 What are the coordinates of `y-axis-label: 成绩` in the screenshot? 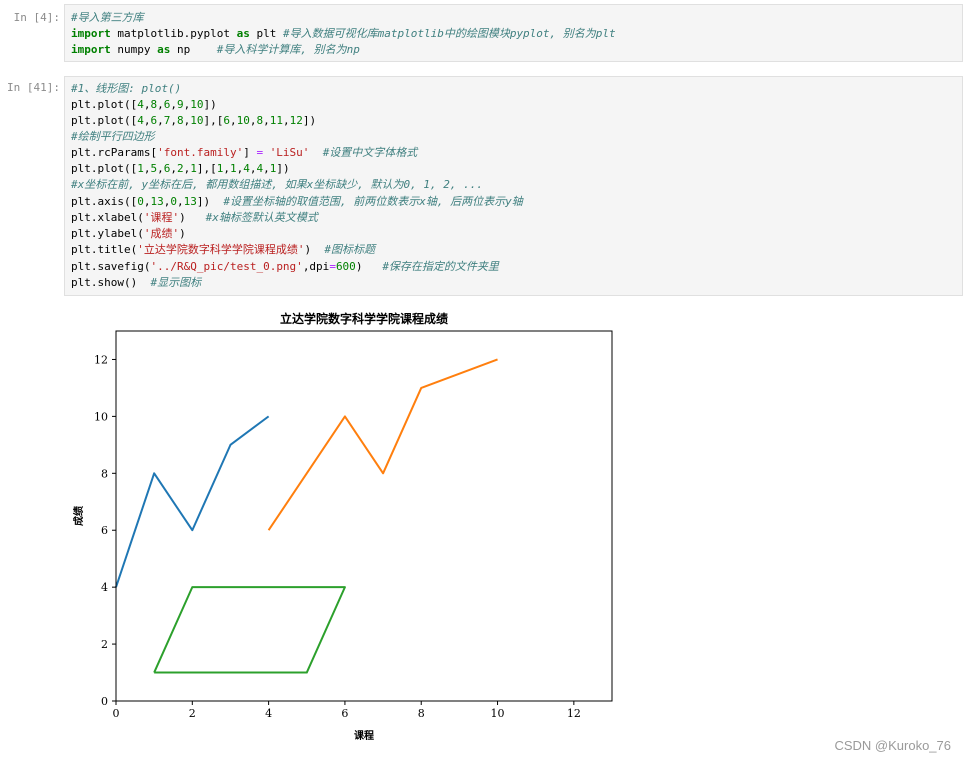 It's located at (78, 516).